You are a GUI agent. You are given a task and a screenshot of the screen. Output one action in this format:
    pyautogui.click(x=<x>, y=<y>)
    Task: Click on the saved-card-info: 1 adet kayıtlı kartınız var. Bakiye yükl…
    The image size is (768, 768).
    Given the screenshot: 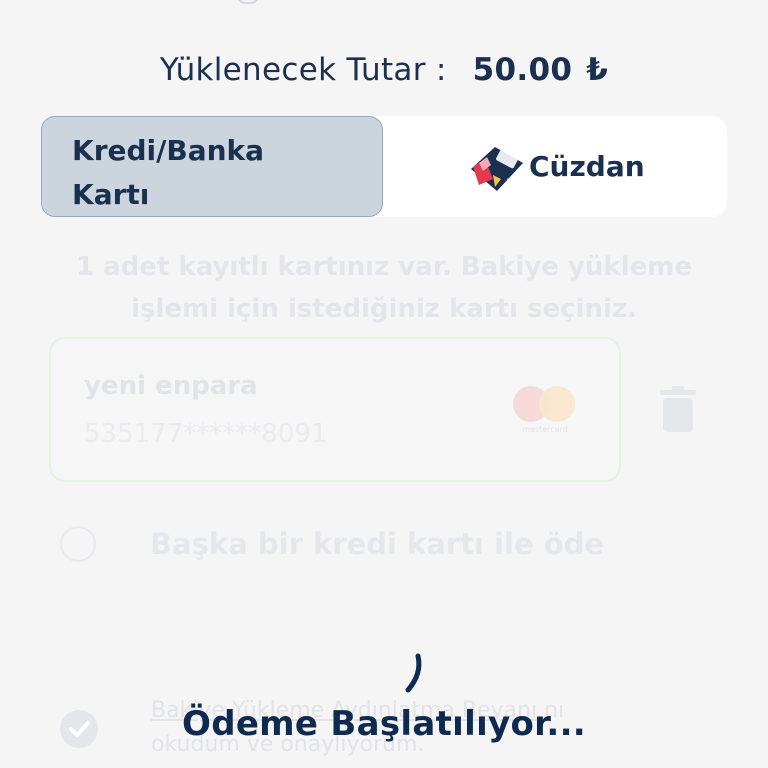 What is the action you would take?
    pyautogui.click(x=384, y=288)
    